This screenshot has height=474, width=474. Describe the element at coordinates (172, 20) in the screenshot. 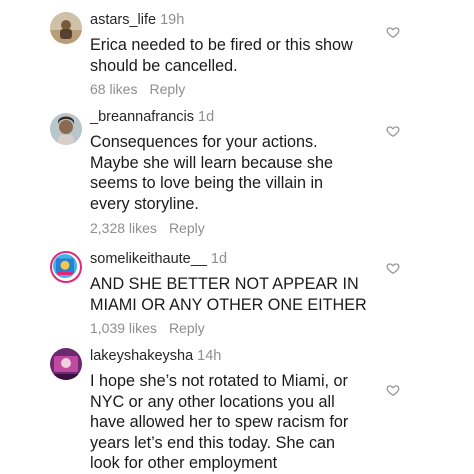

I see `timestamp: 19h` at that location.